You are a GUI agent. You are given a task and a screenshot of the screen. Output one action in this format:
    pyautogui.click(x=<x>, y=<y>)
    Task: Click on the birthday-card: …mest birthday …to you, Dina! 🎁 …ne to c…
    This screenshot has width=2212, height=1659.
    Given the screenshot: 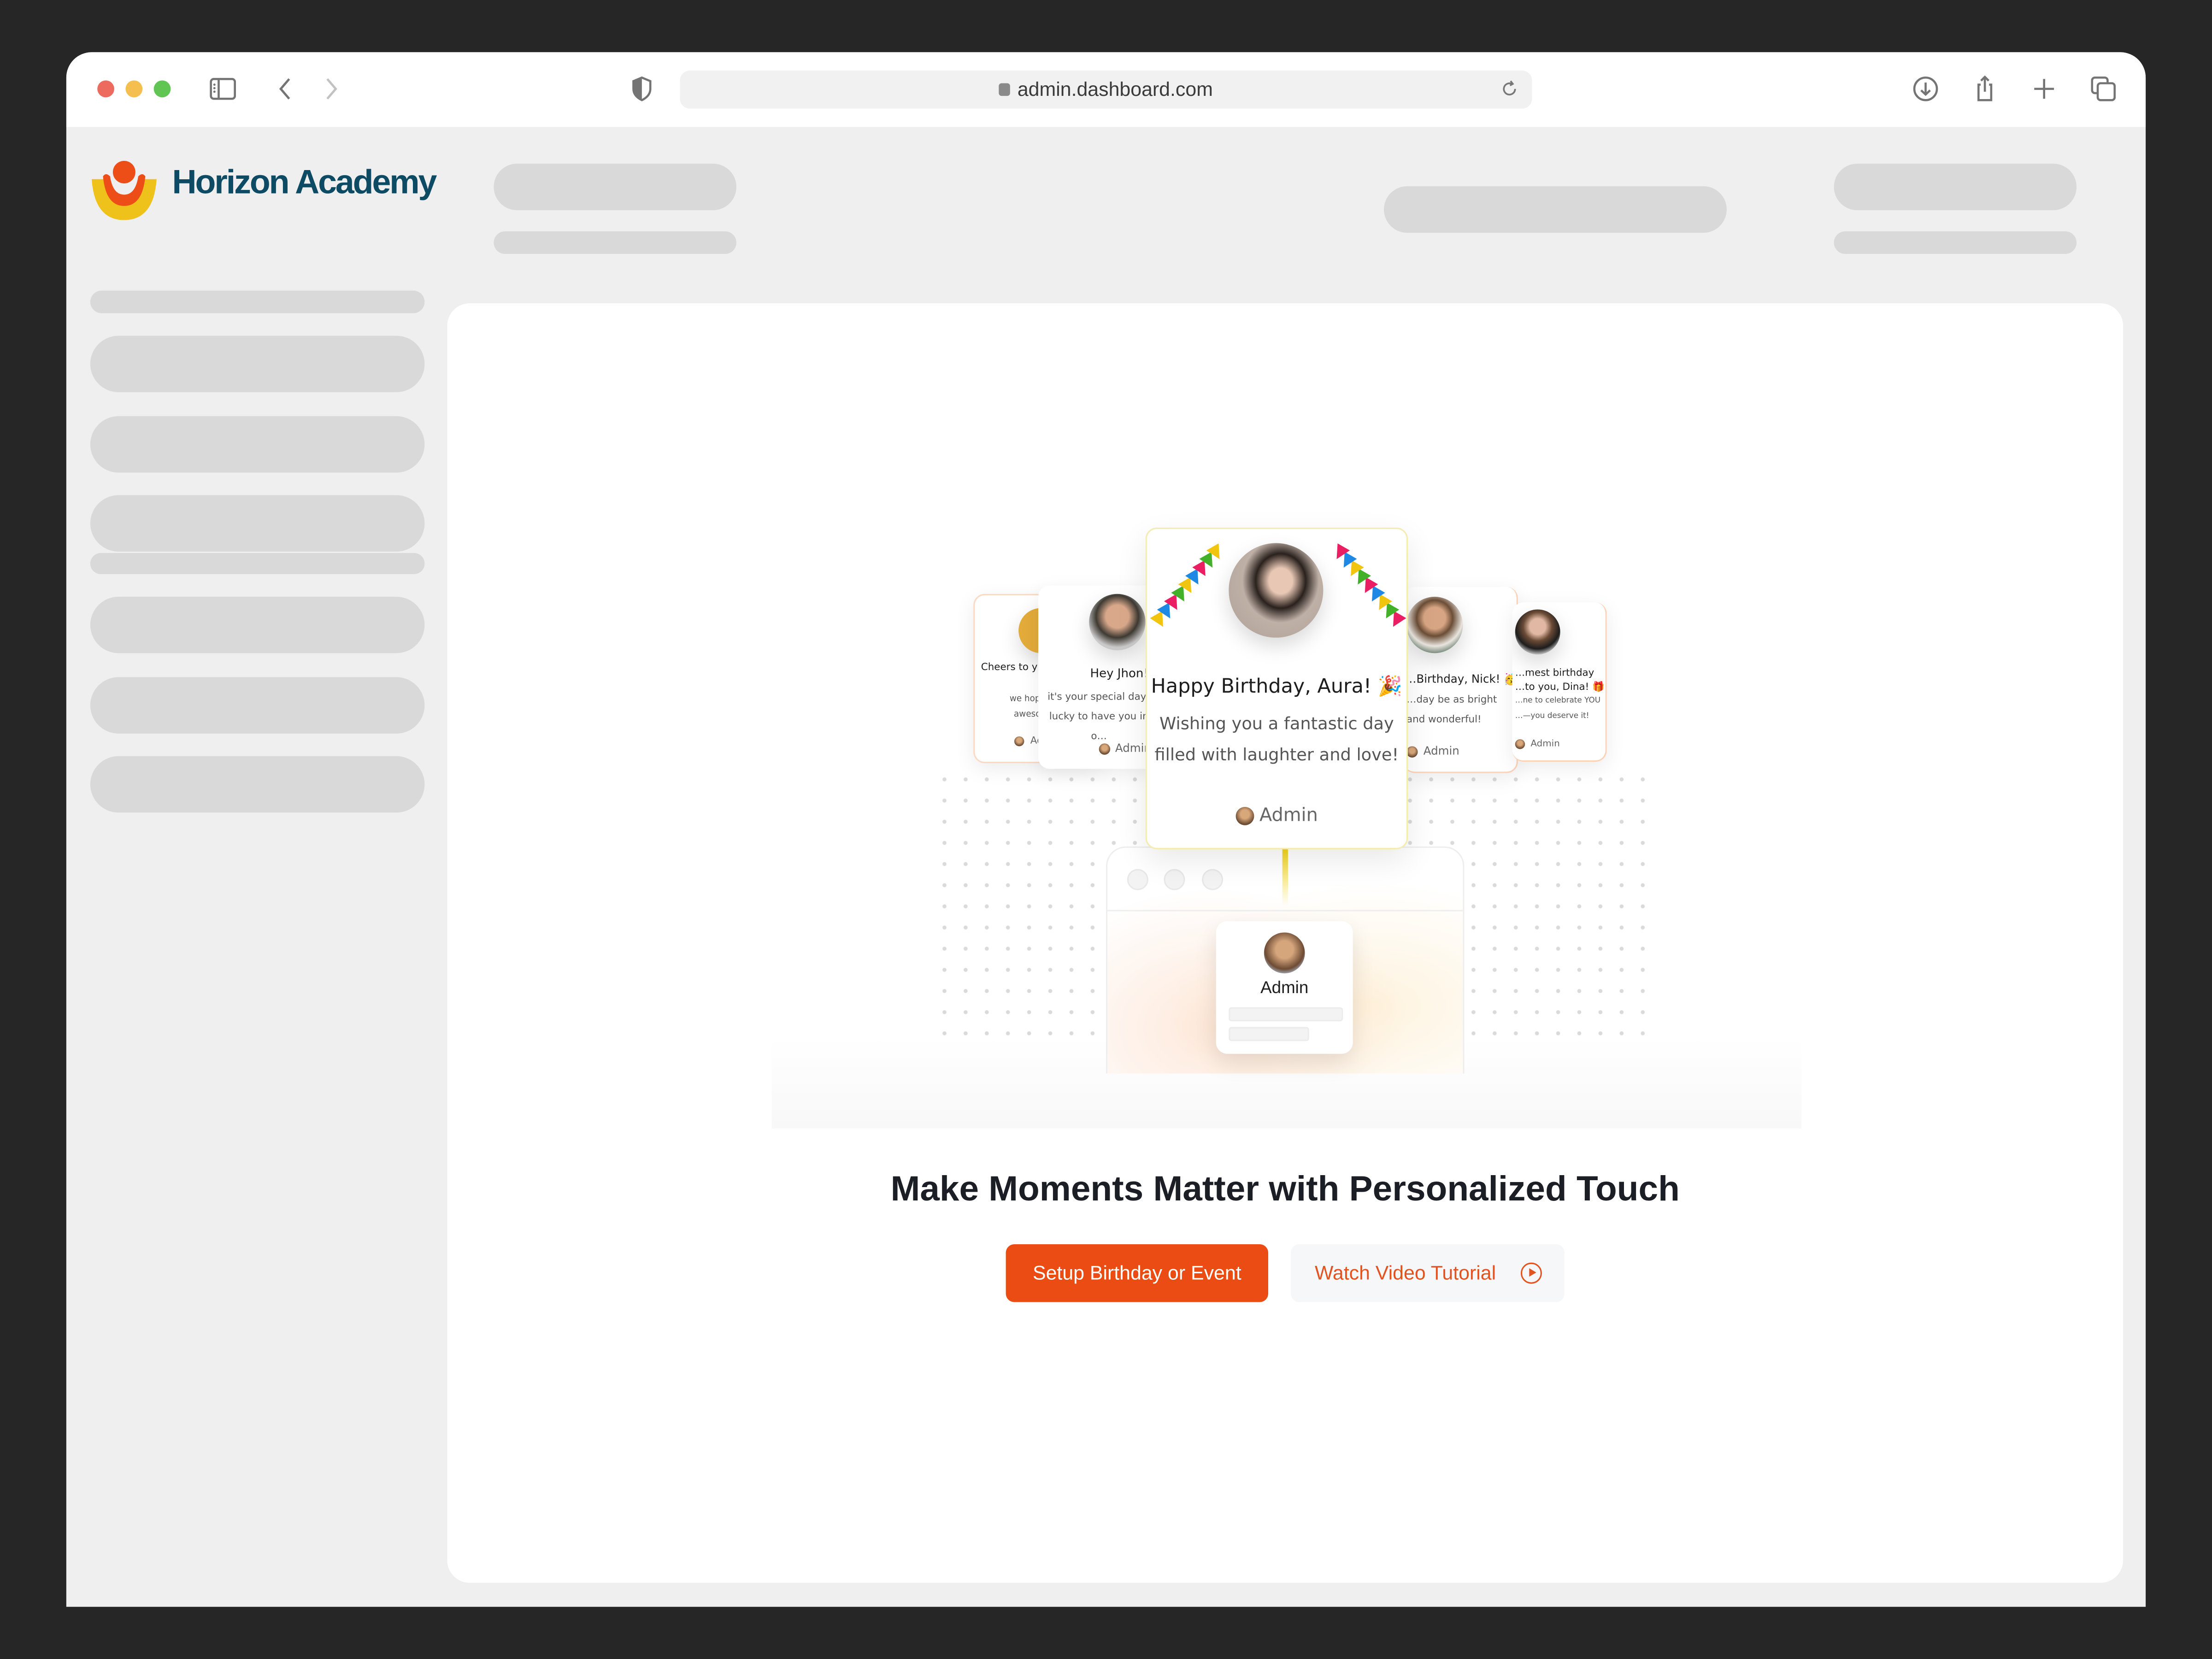 What is the action you would take?
    pyautogui.click(x=1559, y=682)
    